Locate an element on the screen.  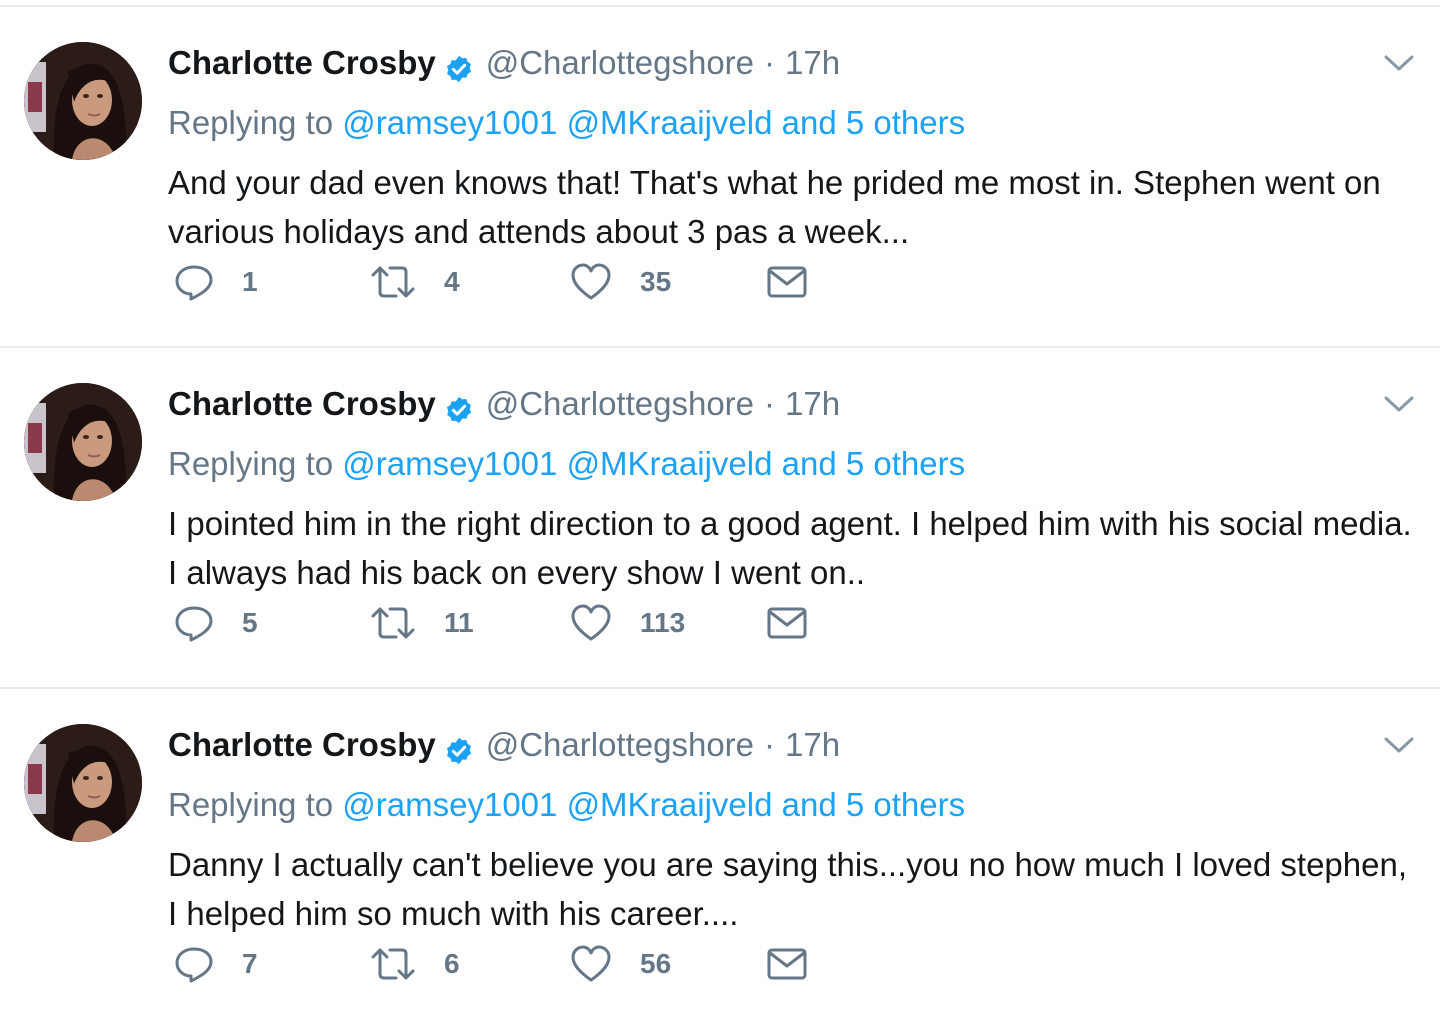
reply-button: 5 is located at coordinates (216, 623).